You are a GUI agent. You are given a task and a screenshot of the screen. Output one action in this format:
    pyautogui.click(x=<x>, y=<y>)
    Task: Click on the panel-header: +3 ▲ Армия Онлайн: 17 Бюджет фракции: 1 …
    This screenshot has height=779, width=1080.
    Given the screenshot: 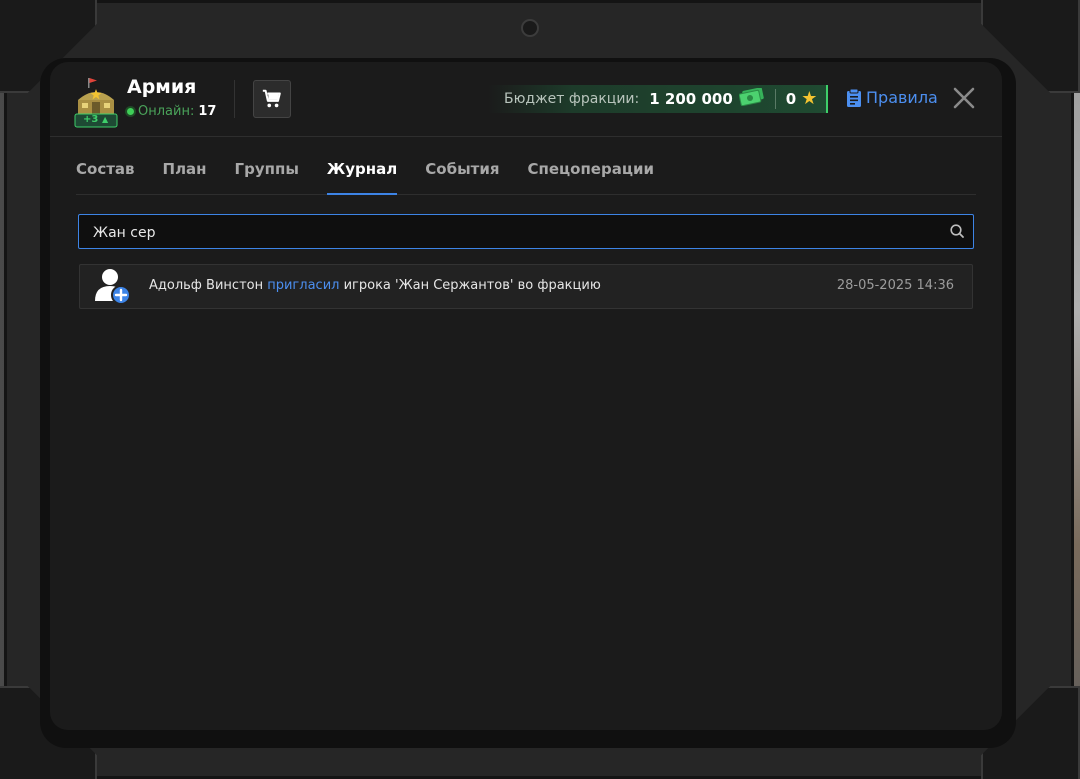 What is the action you would take?
    pyautogui.click(x=526, y=99)
    